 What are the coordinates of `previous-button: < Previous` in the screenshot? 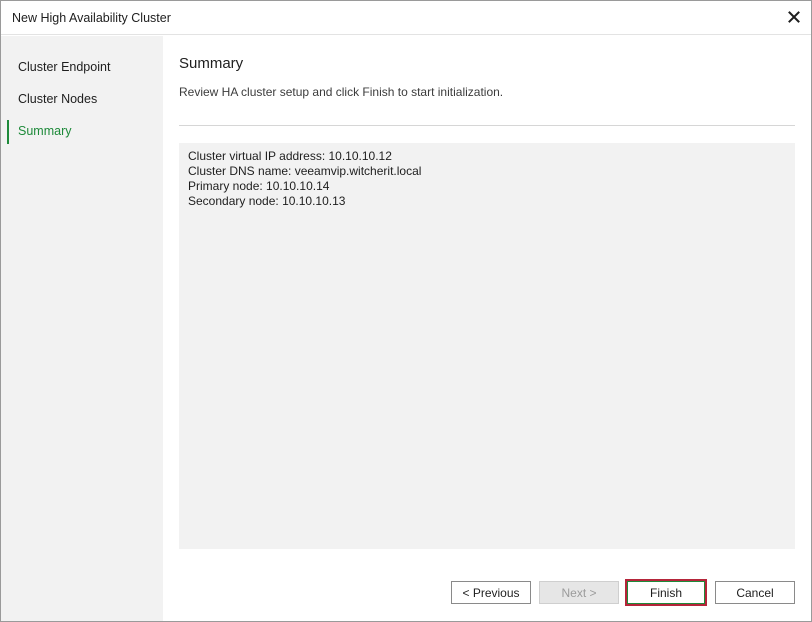 It's located at (491, 592).